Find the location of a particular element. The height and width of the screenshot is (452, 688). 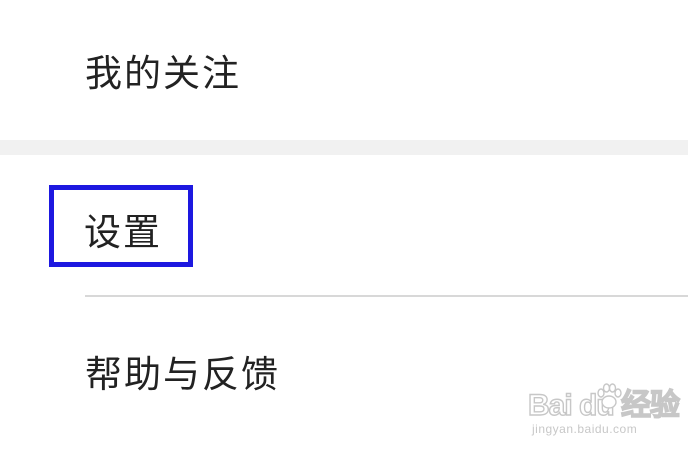

menu-item-label: 帮助与反馈 is located at coordinates (182, 374).